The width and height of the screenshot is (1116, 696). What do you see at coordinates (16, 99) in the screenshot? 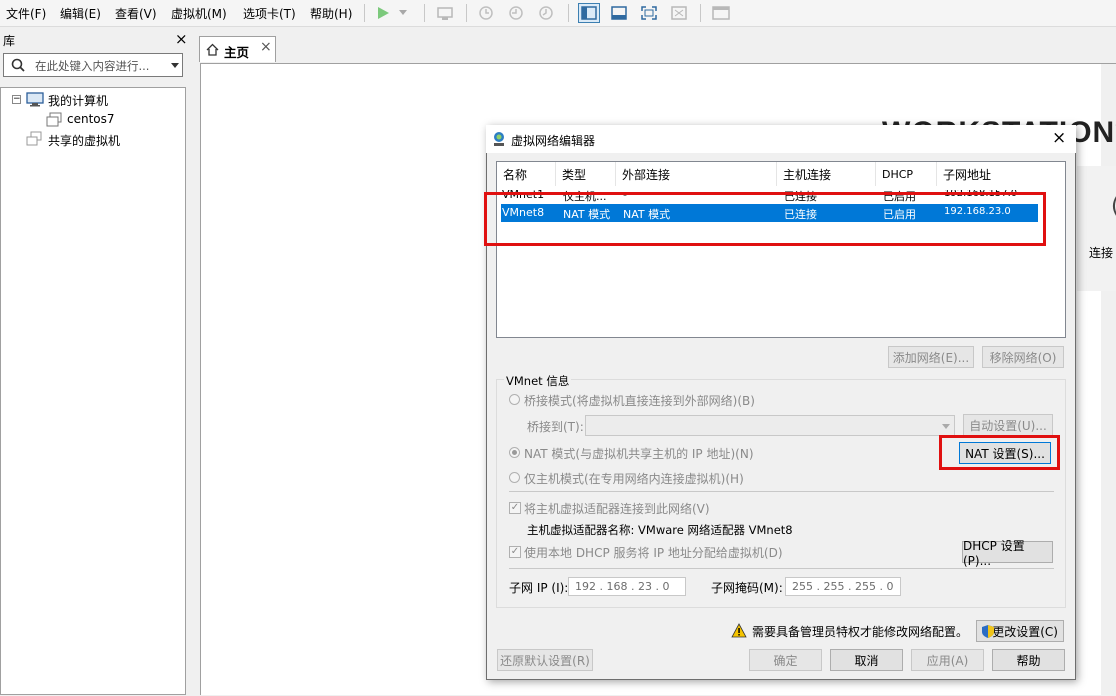
I see `collapse-toggle-icon: −` at bounding box center [16, 99].